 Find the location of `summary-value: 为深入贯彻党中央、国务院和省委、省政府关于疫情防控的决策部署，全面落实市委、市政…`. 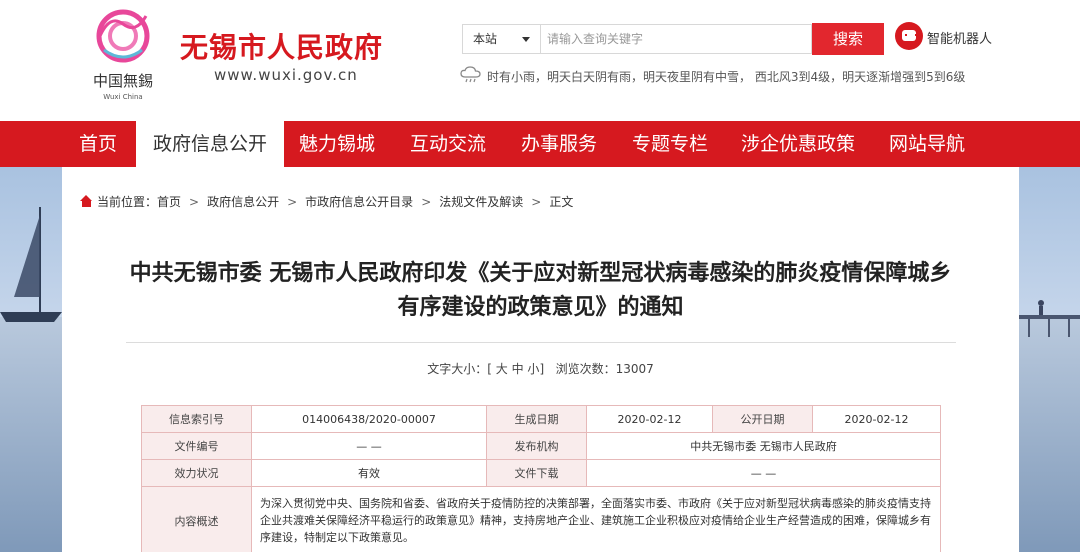

summary-value: 为深入贯彻党中央、国务院和省委、省政府关于疫情防控的决策部署，全面落实市委、市政… is located at coordinates (596, 519).